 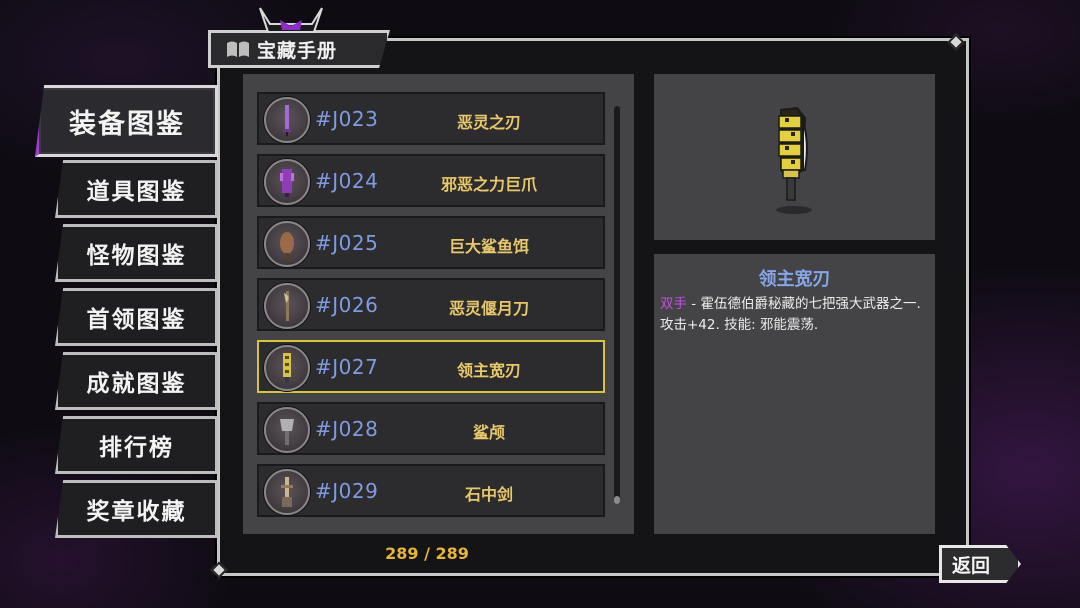 I want to click on list-item: #J025 巨大鲨鱼饵, so click(x=431, y=242).